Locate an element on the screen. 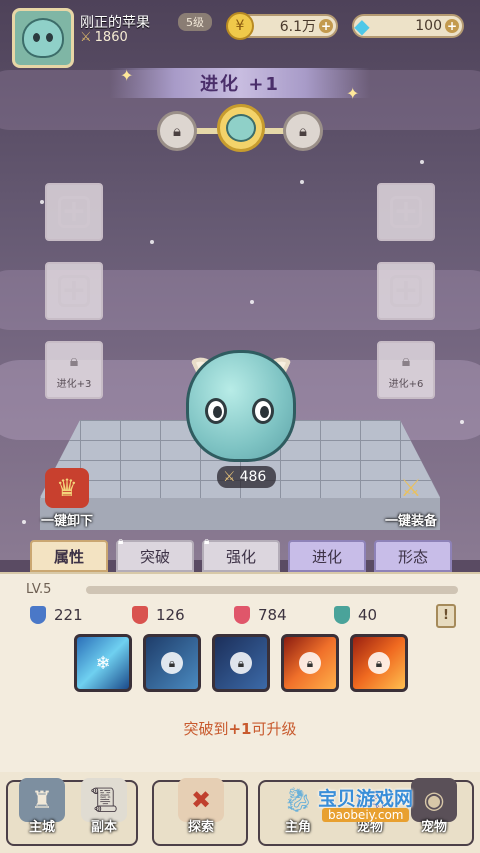  nav-label: 副本 is located at coordinates (103, 827).